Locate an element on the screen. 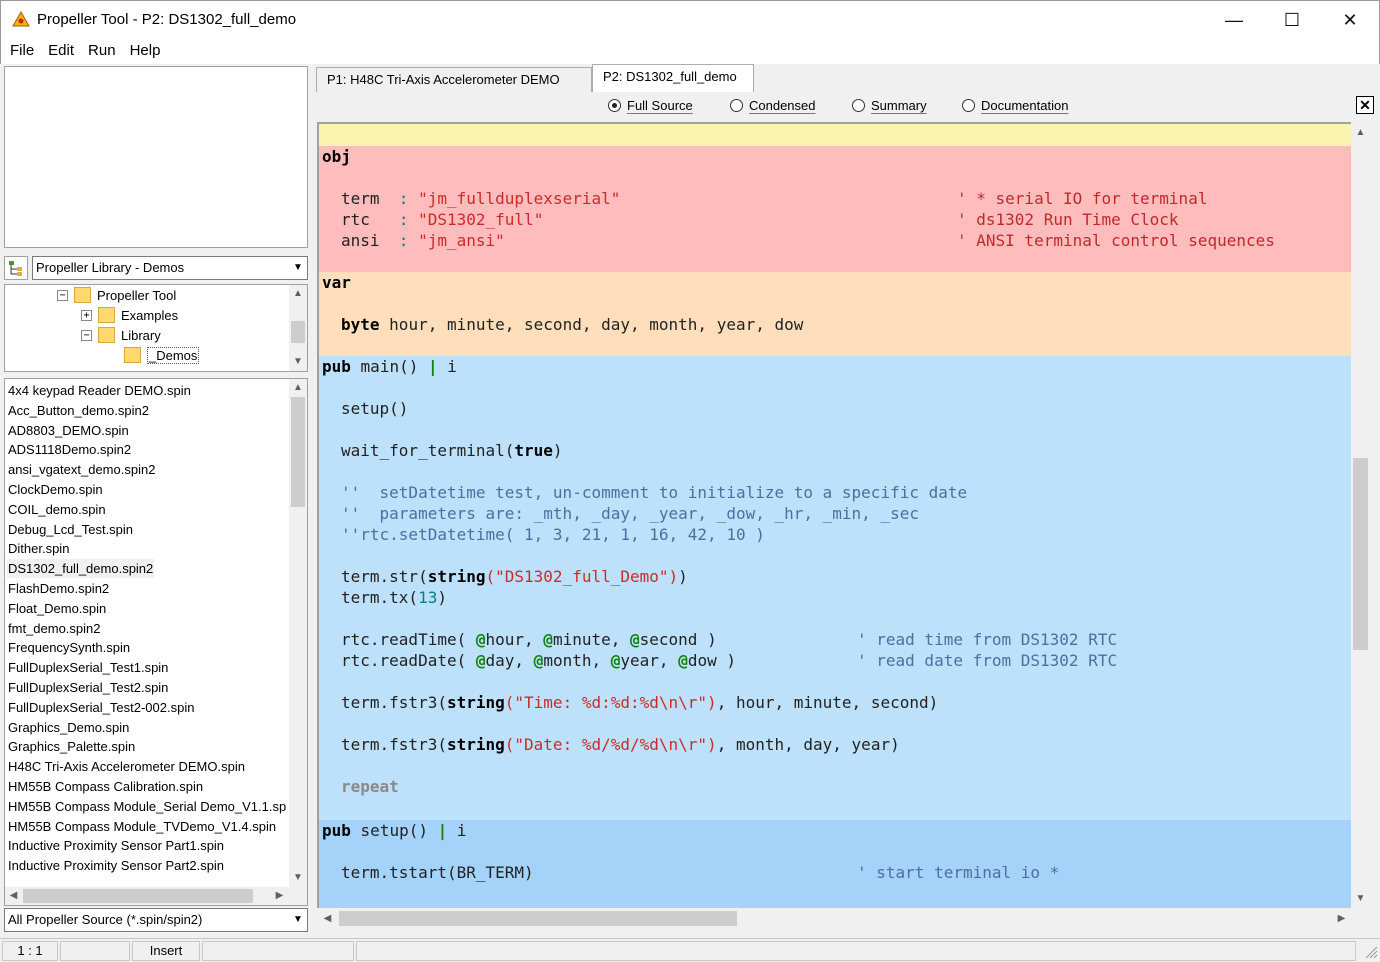 The image size is (1380, 962). file-list-item: Acc_Button_demo.spin2 is located at coordinates (78, 410).